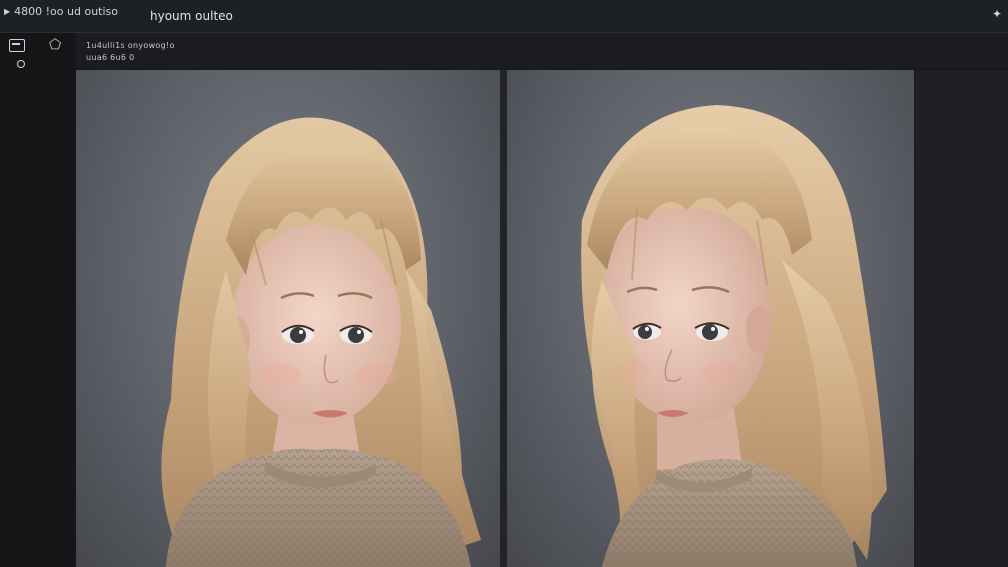  Describe the element at coordinates (504, 16) in the screenshot. I see `title-bar: ▶ 4800 !oo ud outiso hyoum oulteo ✦` at that location.